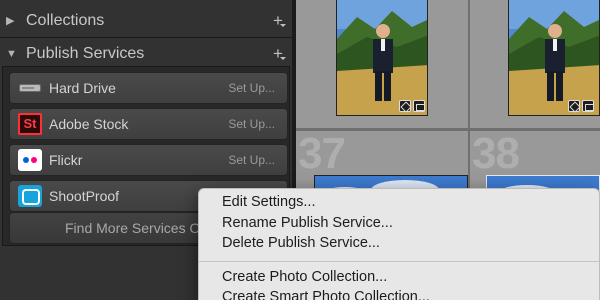 This screenshot has width=600, height=300. I want to click on service-name: Adobe Stock, so click(89, 124).